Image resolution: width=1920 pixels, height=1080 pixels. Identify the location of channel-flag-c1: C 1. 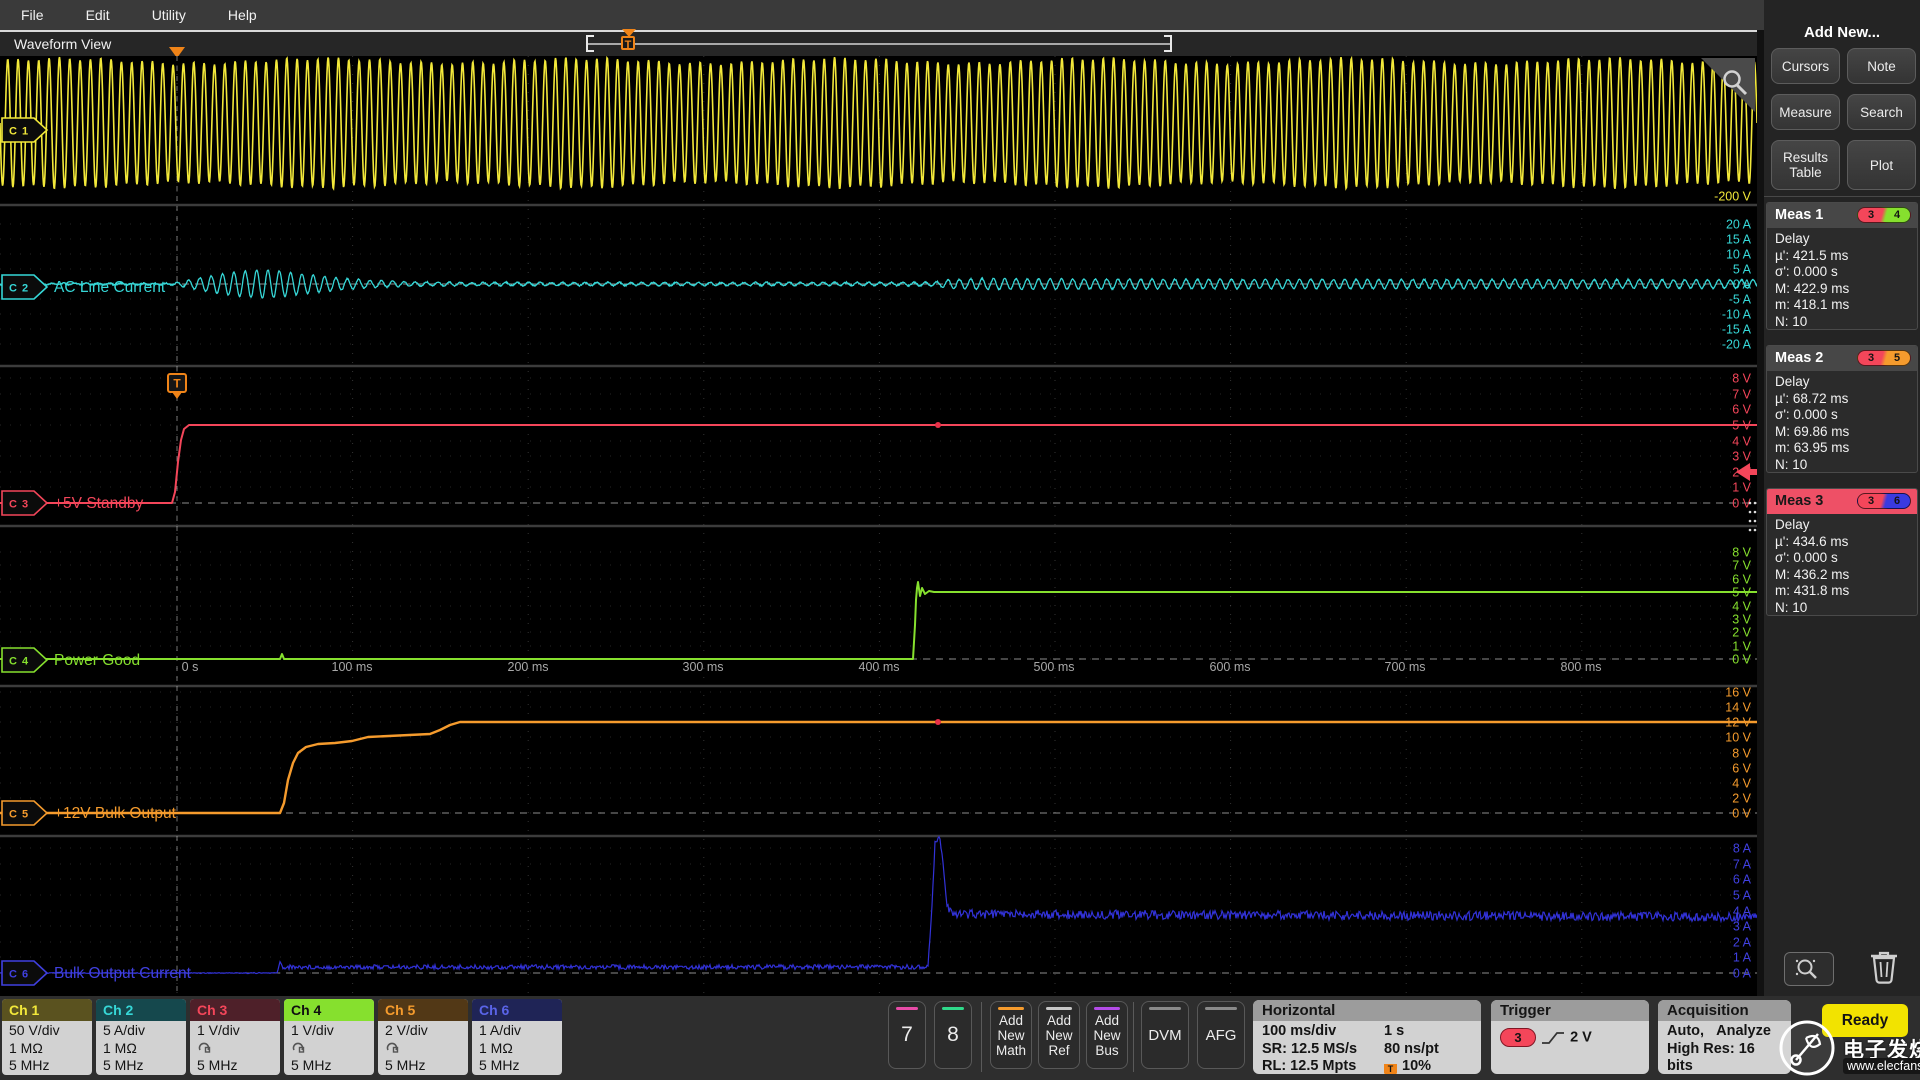
(25, 130).